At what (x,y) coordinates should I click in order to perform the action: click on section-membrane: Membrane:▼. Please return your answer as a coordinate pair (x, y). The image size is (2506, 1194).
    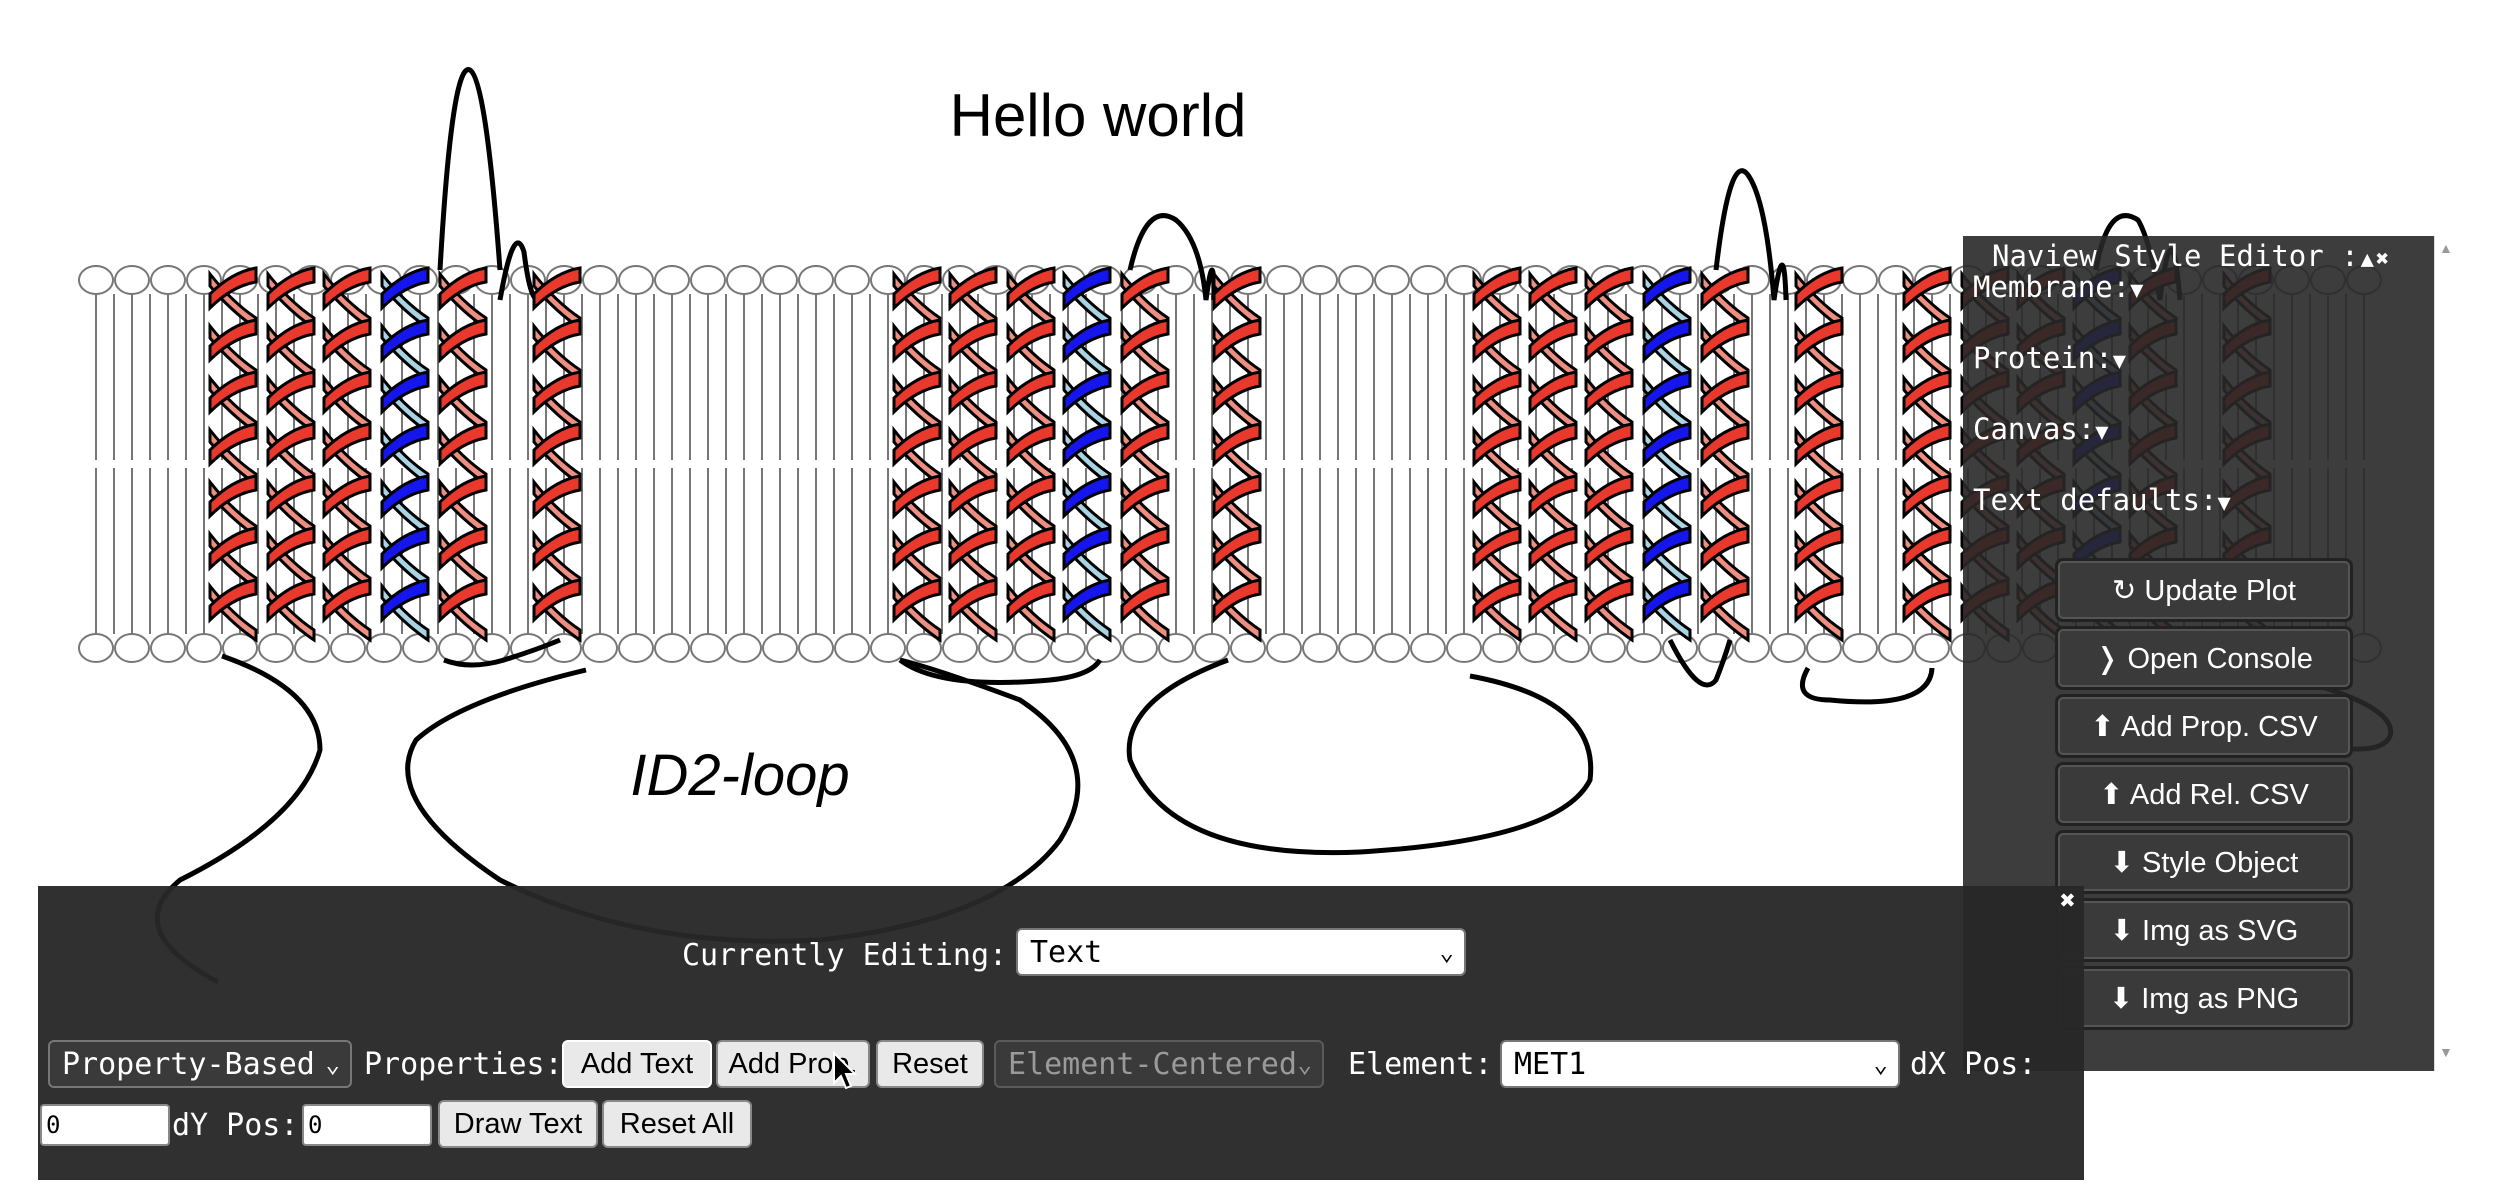
    Looking at the image, I should click on (2058, 287).